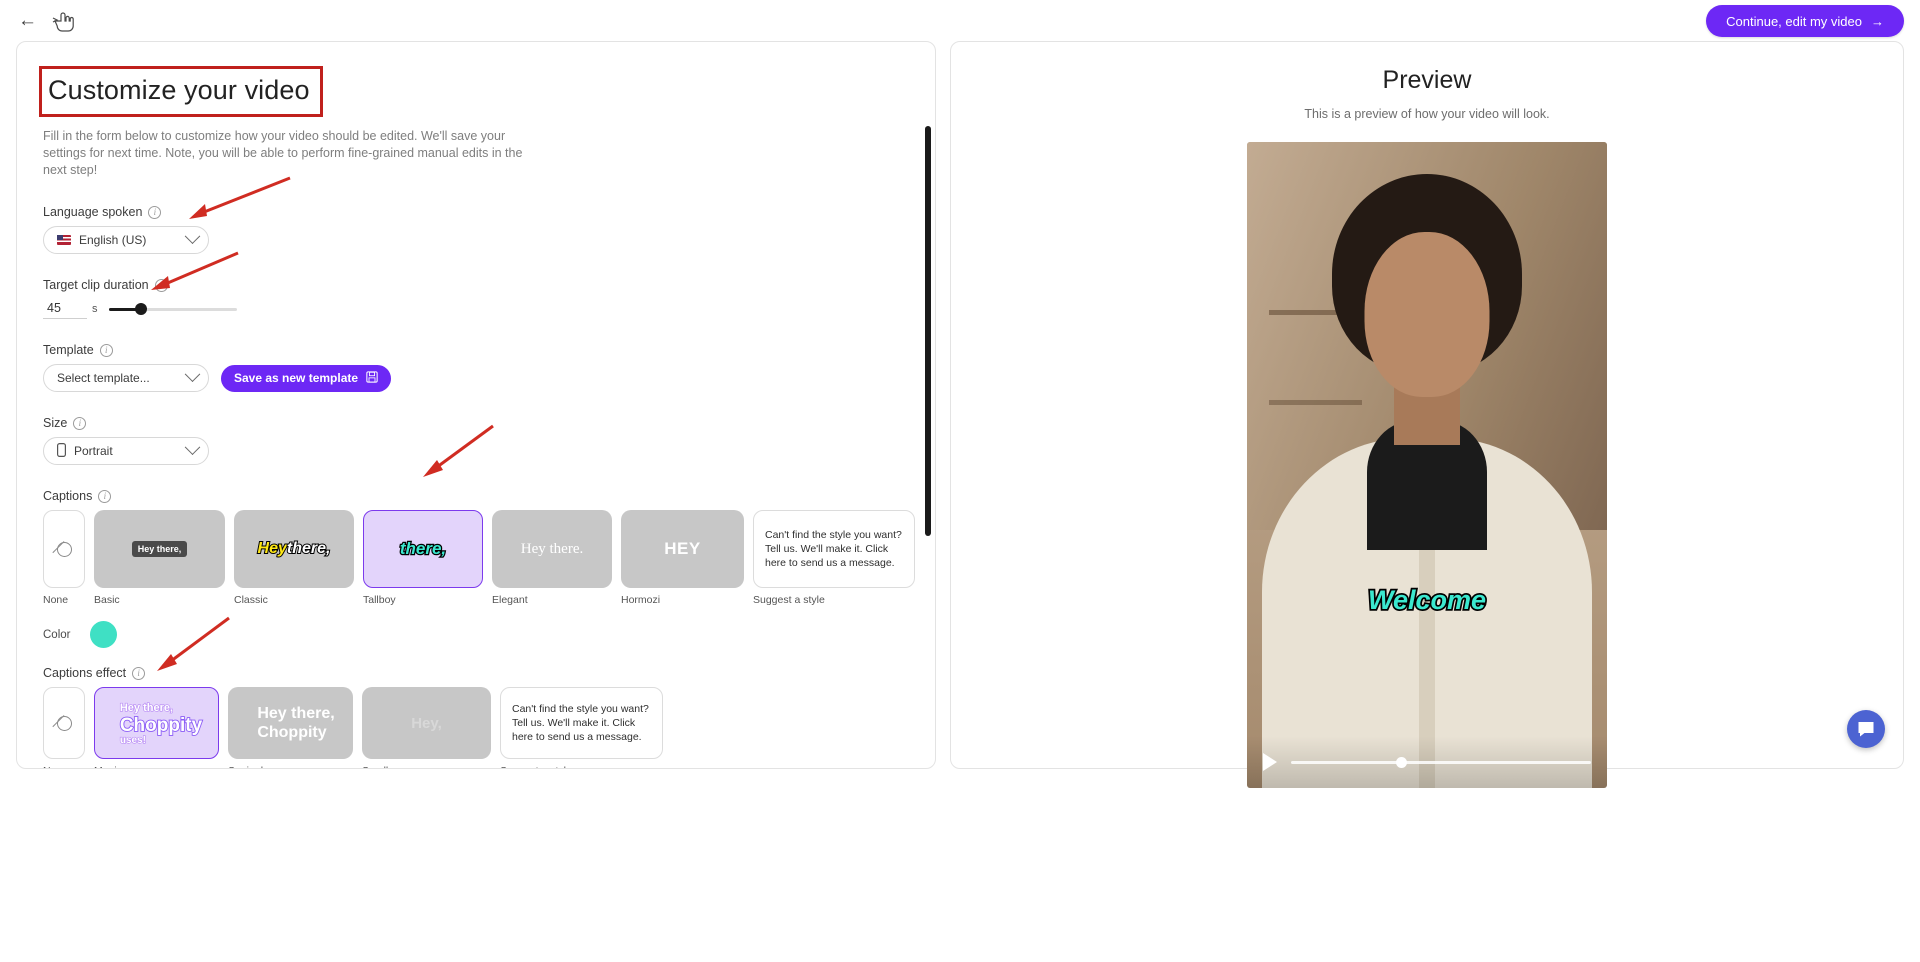 This screenshot has height=962, width=1920. Describe the element at coordinates (581, 766) in the screenshot. I see `caption-effect-label: Suggest a style` at that location.